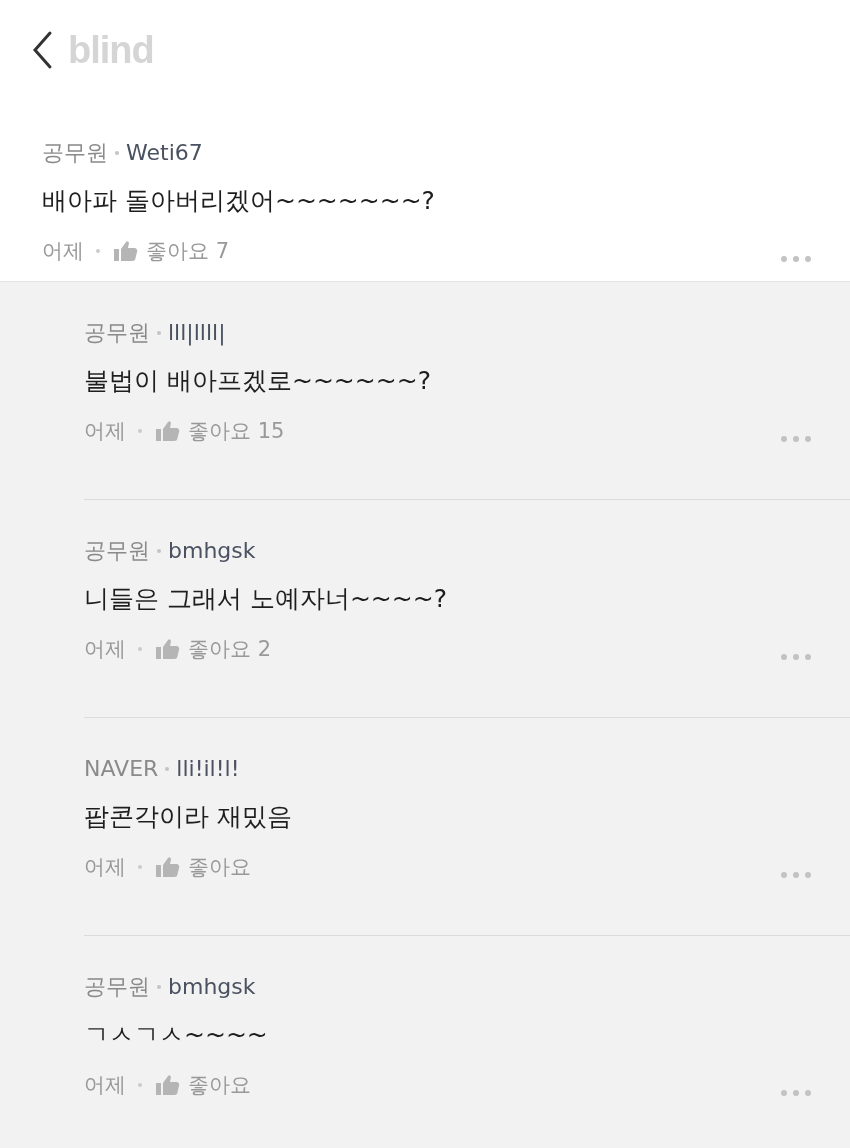 Image resolution: width=850 pixels, height=1148 pixels. What do you see at coordinates (197, 333) in the screenshot?
I see `author-name: lll|llll|` at bounding box center [197, 333].